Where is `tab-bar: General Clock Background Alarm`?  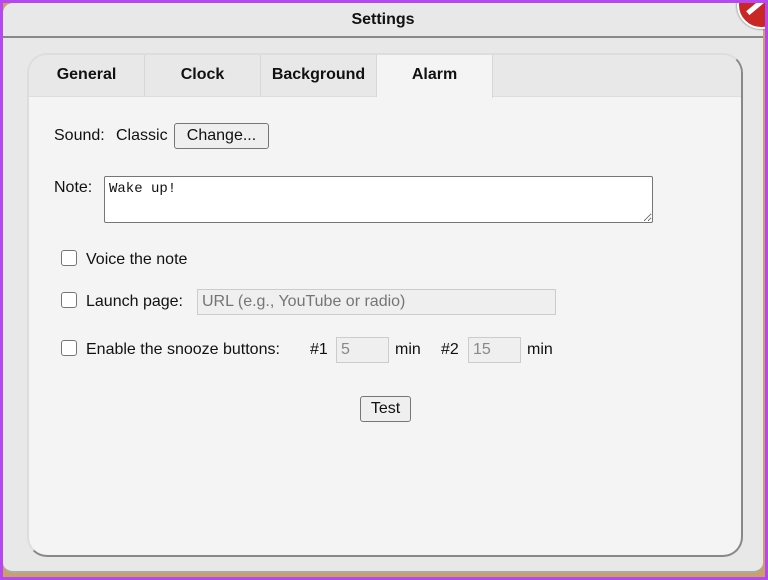
tab-bar: General Clock Background Alarm is located at coordinates (385, 76).